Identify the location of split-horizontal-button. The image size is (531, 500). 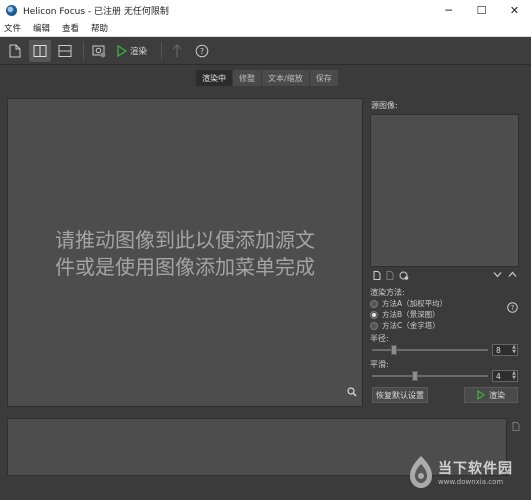
(65, 51).